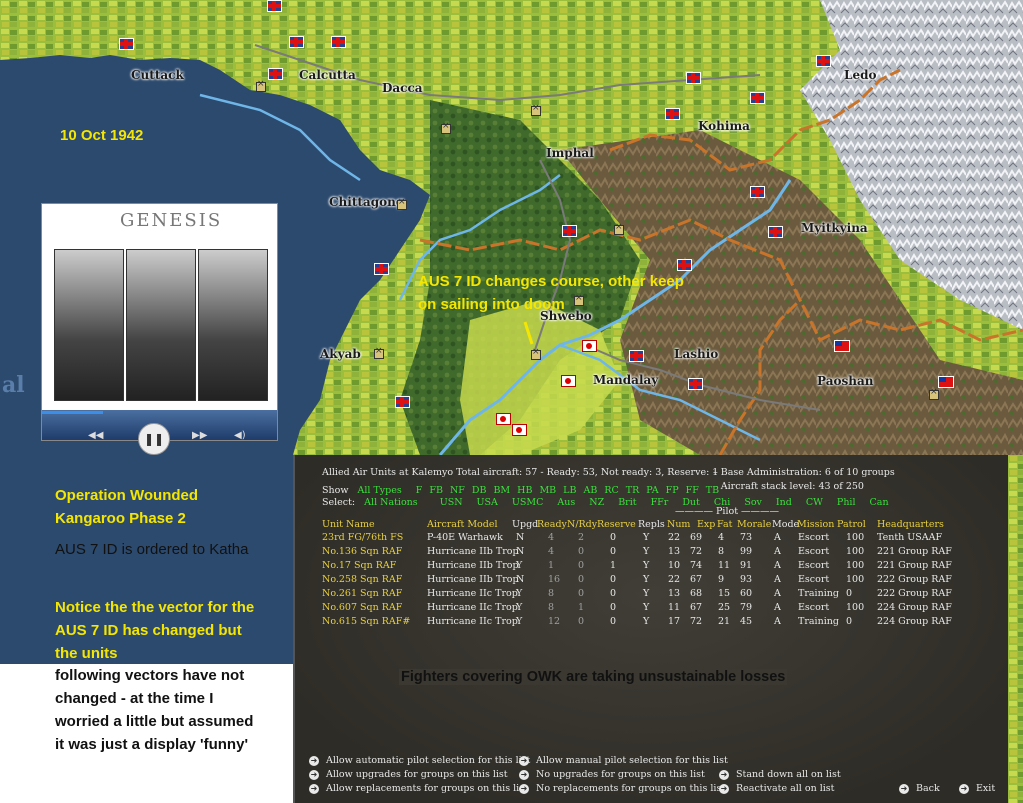 This screenshot has height=803, width=1023. I want to click on city-calcutta: Calcutta, so click(327, 75).